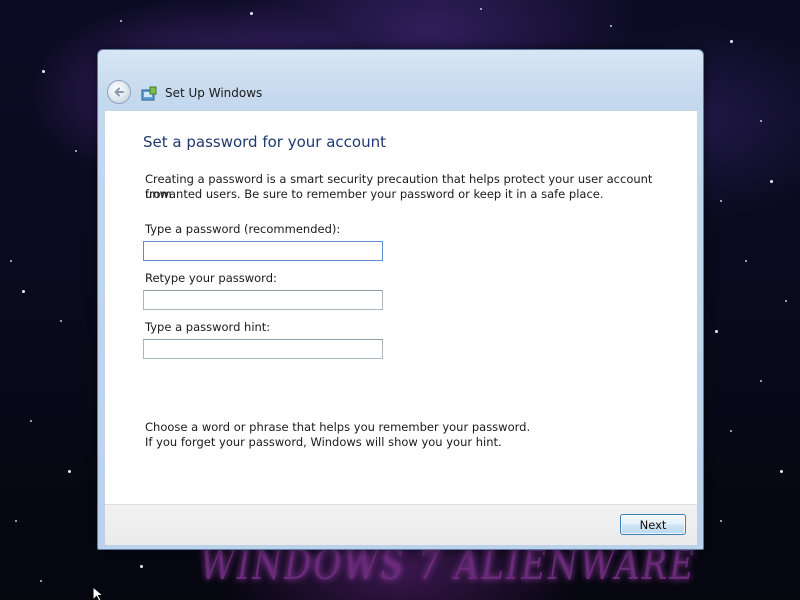 The height and width of the screenshot is (600, 800). I want to click on password-hint-field, so click(263, 349).